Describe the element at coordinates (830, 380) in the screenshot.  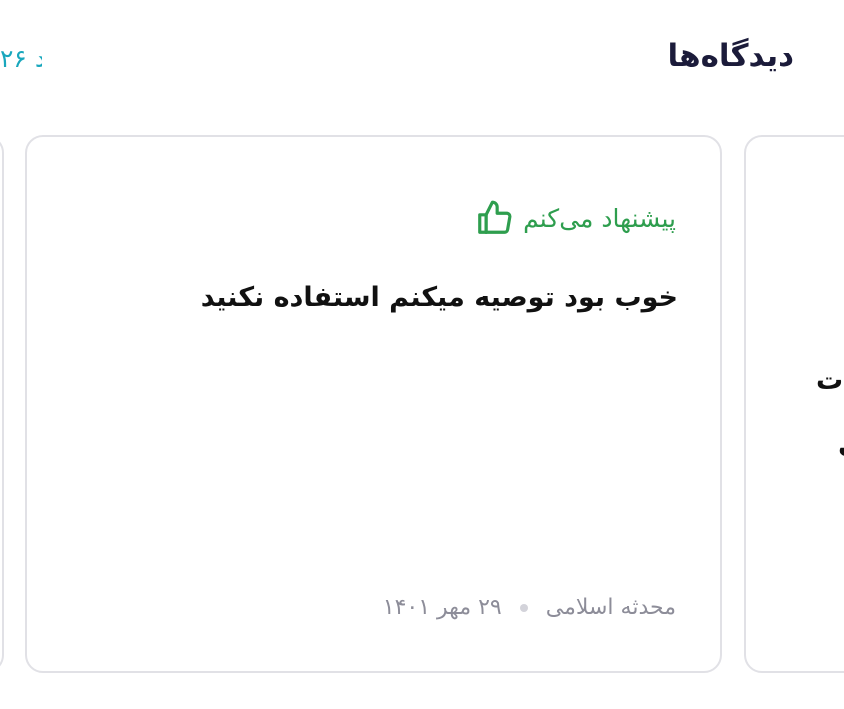
I see `next-review-fragment: ت` at that location.